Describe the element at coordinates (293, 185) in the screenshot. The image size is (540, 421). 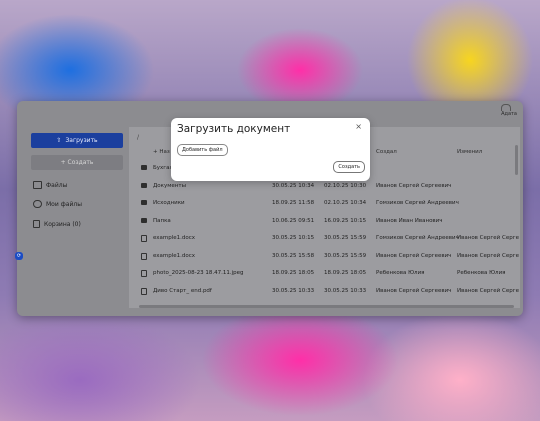
I see `modified-date: 30.05.25 10:34` at that location.